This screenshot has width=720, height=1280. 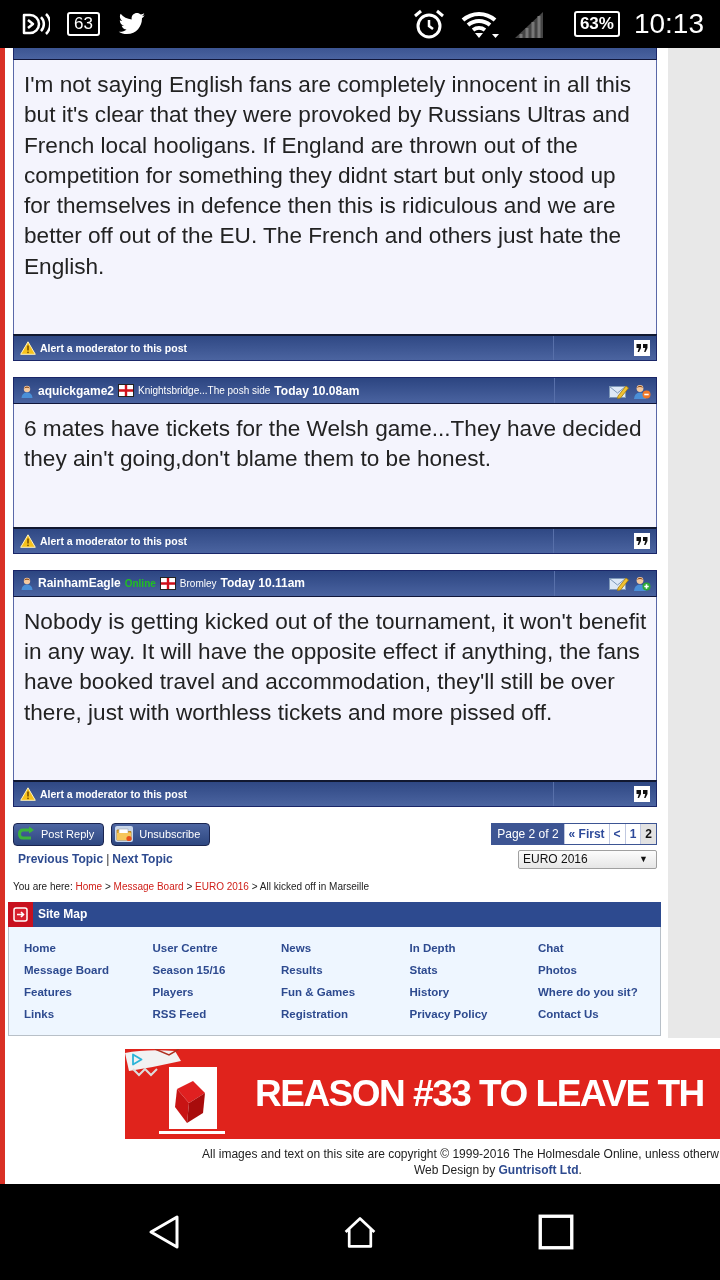 I want to click on ad-banner: REASON #33 TO LEAVE TH, so click(x=422, y=1093).